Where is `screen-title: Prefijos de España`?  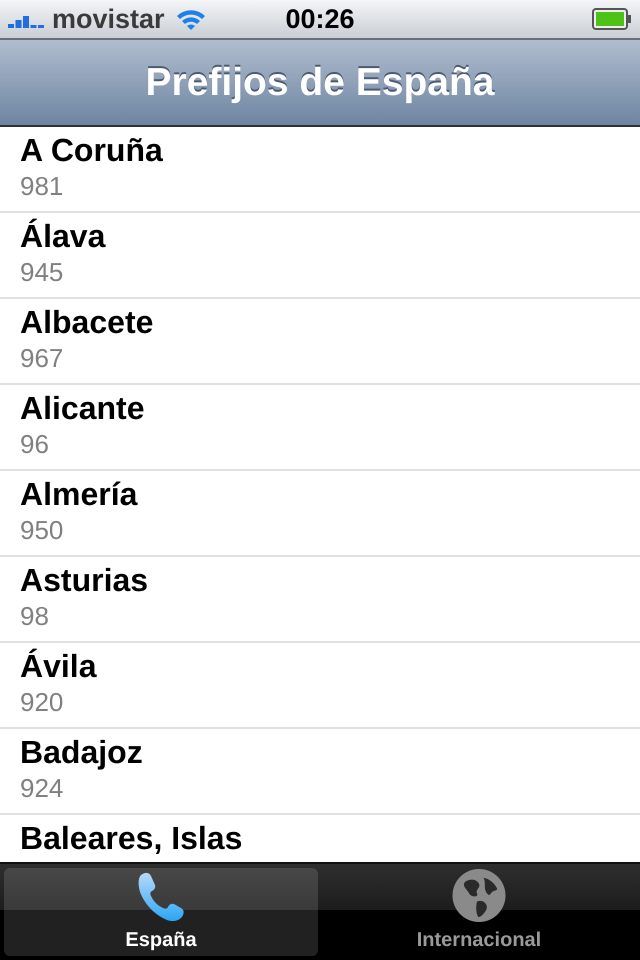
screen-title: Prefijos de España is located at coordinates (320, 82).